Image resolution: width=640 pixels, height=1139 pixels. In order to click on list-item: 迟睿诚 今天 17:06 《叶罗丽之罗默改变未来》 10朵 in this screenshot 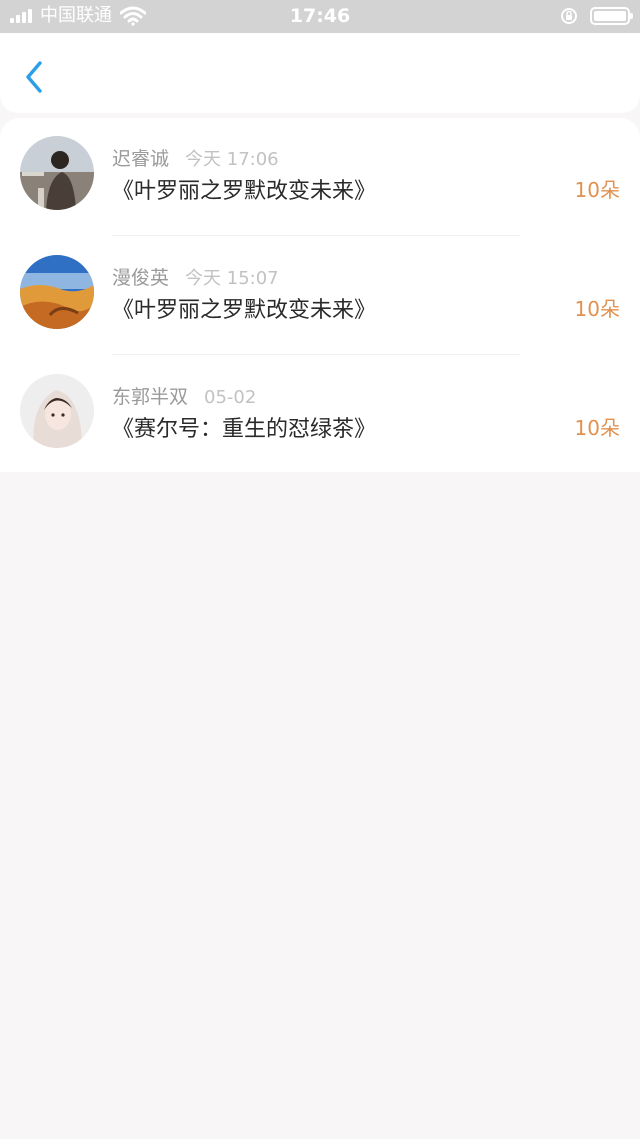, I will do `click(320, 177)`.